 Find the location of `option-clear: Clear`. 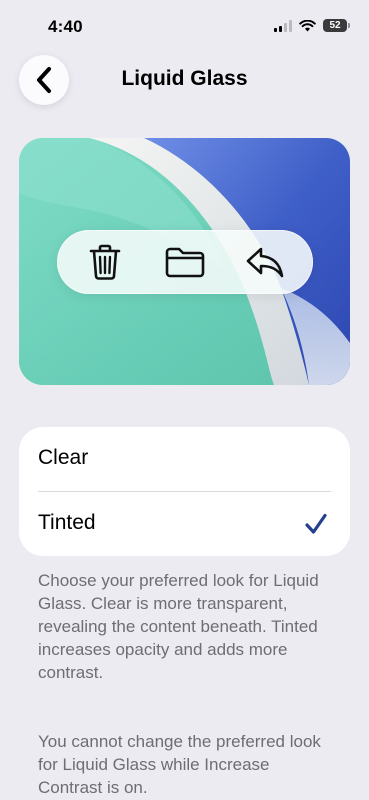

option-clear: Clear is located at coordinates (184, 459).